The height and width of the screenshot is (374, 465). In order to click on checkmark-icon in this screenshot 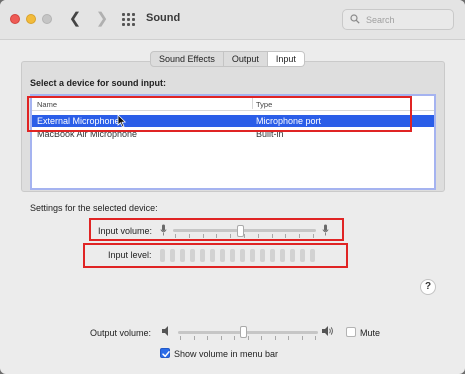, I will do `click(166, 354)`.